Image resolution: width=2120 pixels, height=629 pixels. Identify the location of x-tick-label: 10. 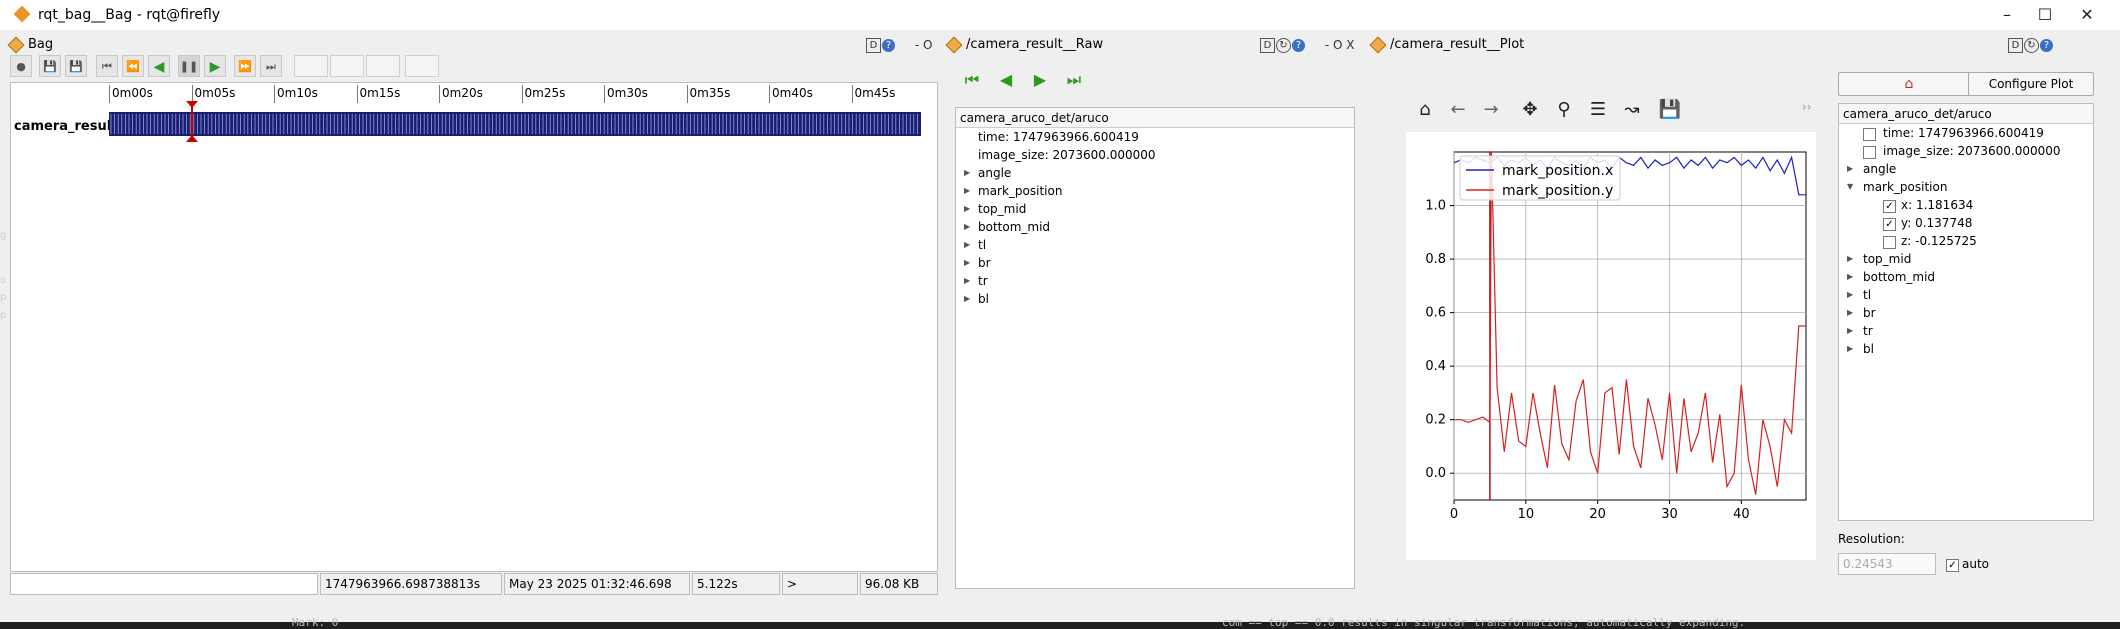
(1526, 514).